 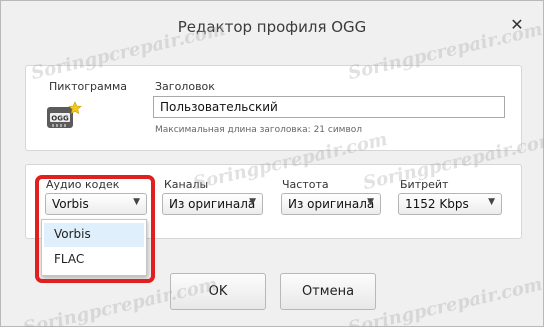 What do you see at coordinates (305, 184) in the screenshot?
I see `frequency-label: Частота` at bounding box center [305, 184].